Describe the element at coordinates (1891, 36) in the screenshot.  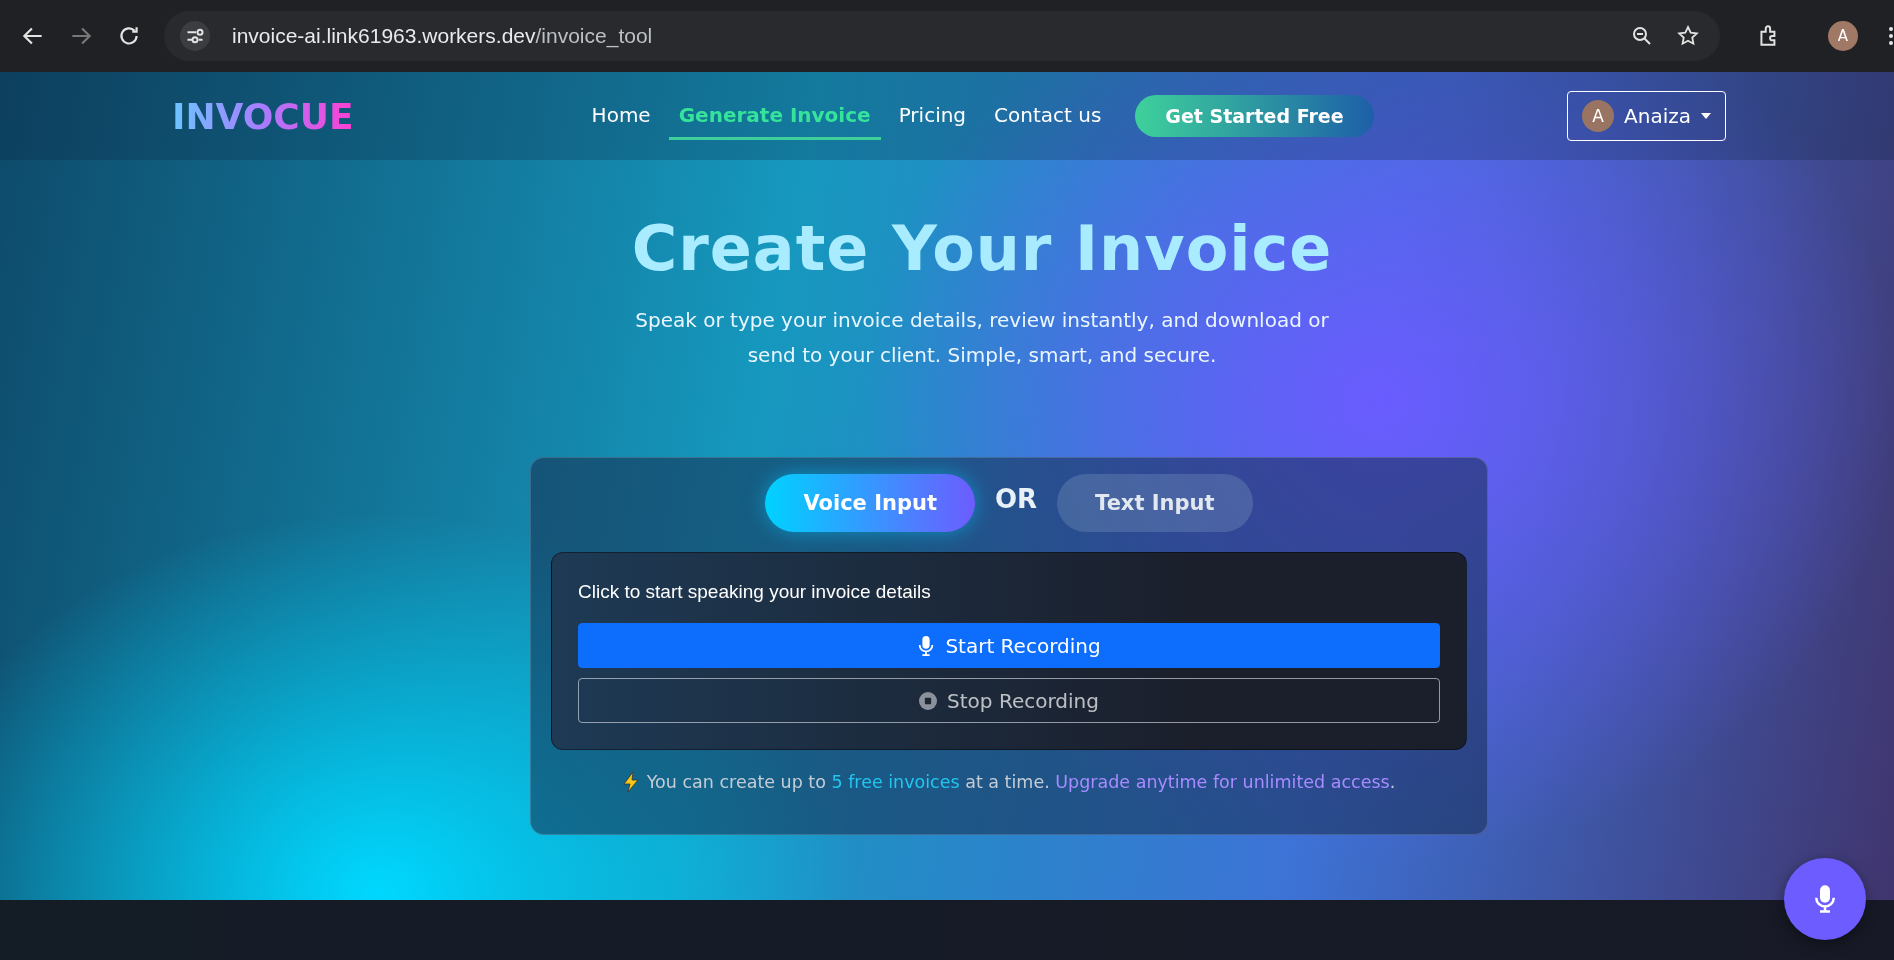
I see `menu-icon` at that location.